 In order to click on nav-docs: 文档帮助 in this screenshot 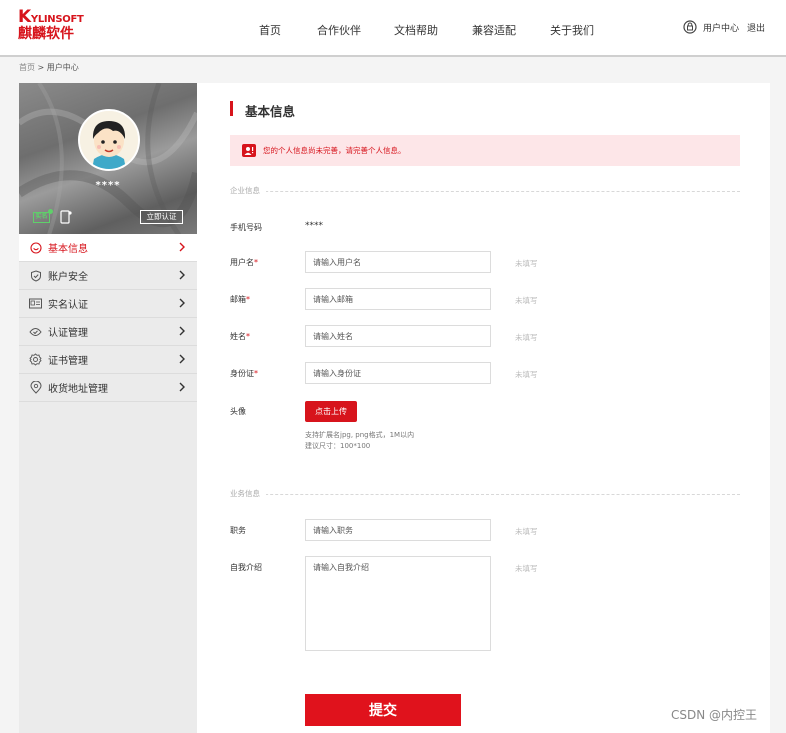, I will do `click(416, 30)`.